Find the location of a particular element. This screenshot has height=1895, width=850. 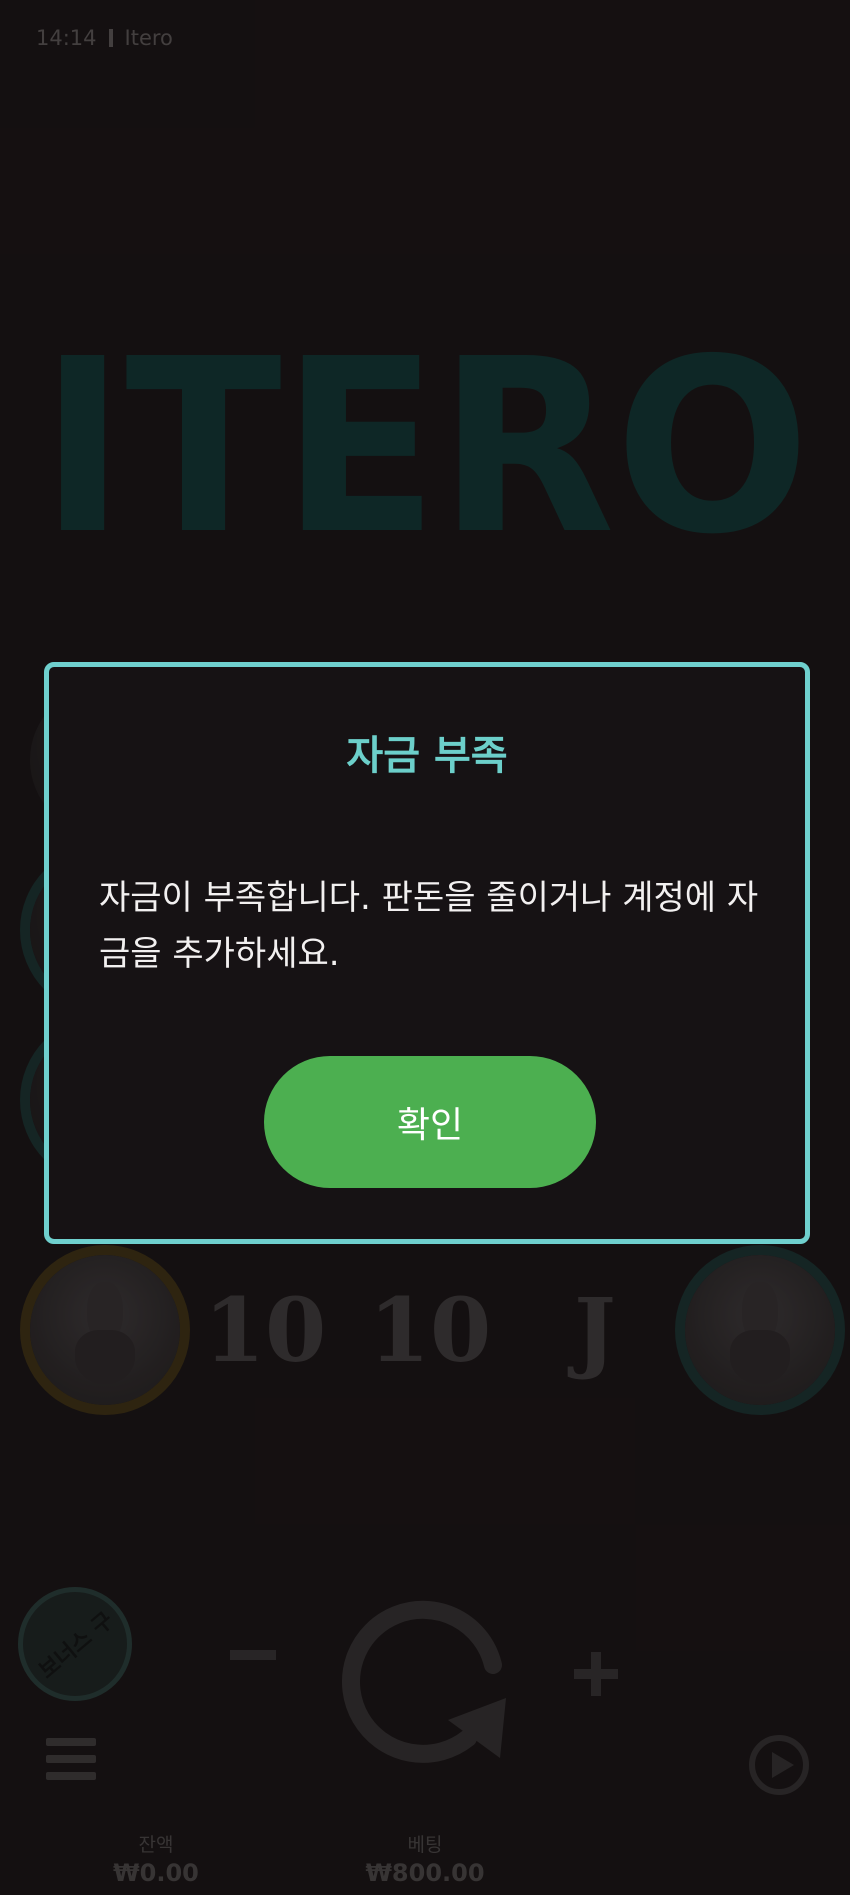

dialog-title: 자금 부족 is located at coordinates (427, 756).